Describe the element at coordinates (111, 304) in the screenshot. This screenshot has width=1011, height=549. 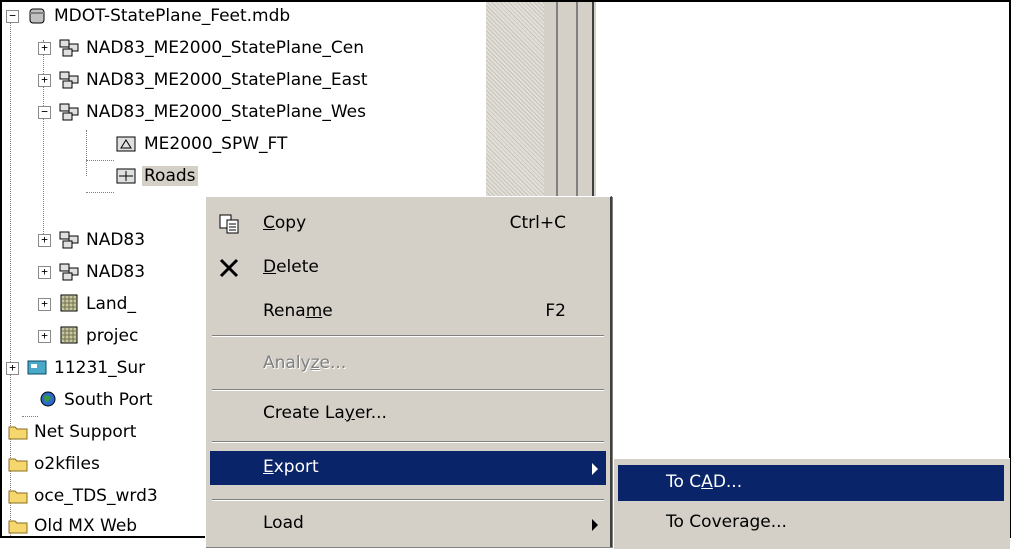
I see `tree-item-label: Land_` at that location.